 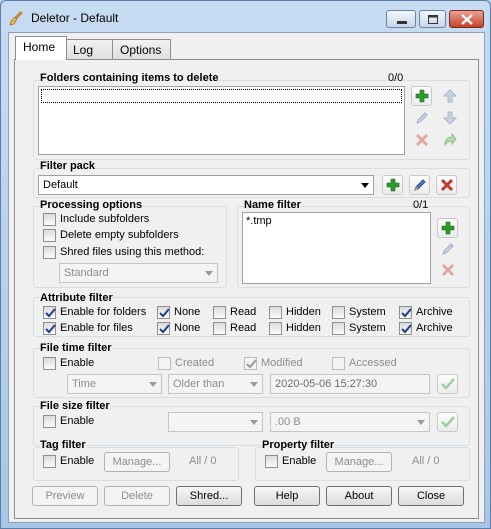 What do you see at coordinates (338, 312) in the screenshot?
I see `folder-attr-system-checkbox` at bounding box center [338, 312].